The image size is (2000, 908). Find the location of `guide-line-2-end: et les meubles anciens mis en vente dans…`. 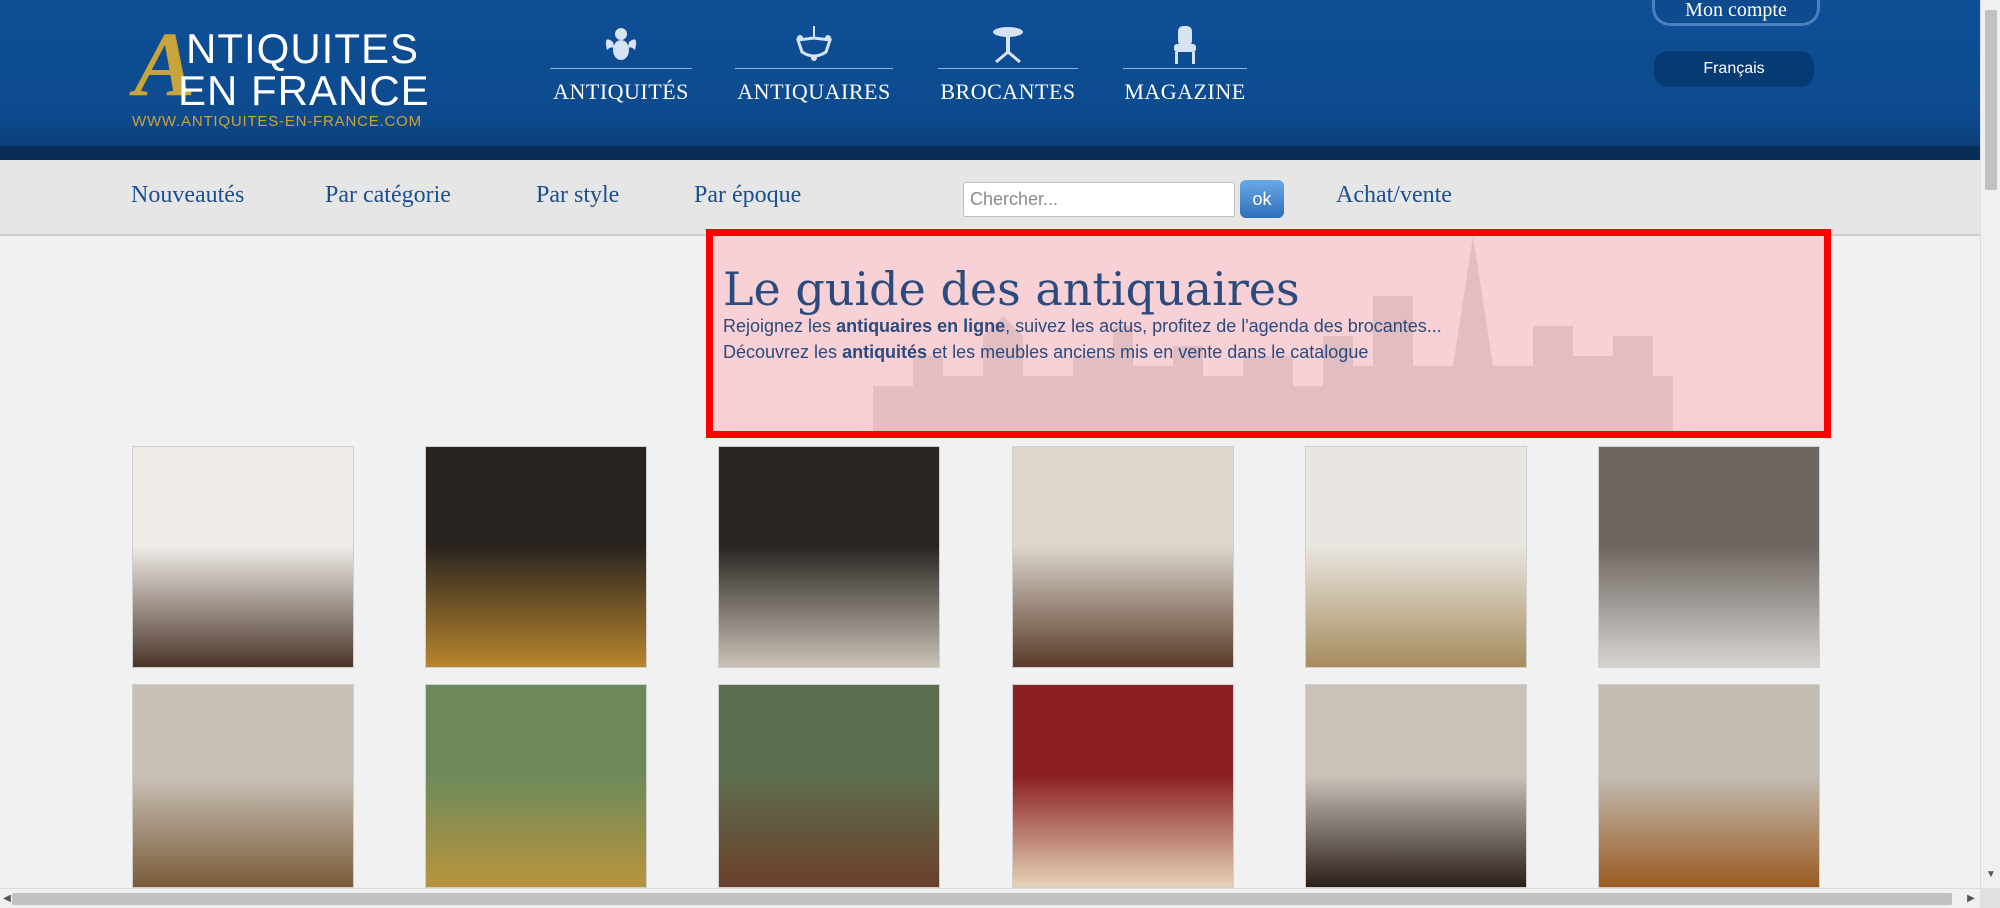

guide-line-2-end: et les meubles anciens mis en vente dans… is located at coordinates (1148, 352).